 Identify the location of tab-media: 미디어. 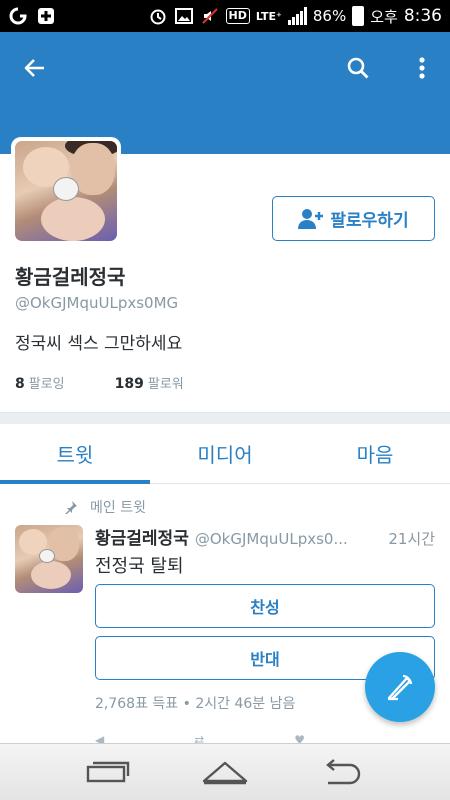
(225, 453).